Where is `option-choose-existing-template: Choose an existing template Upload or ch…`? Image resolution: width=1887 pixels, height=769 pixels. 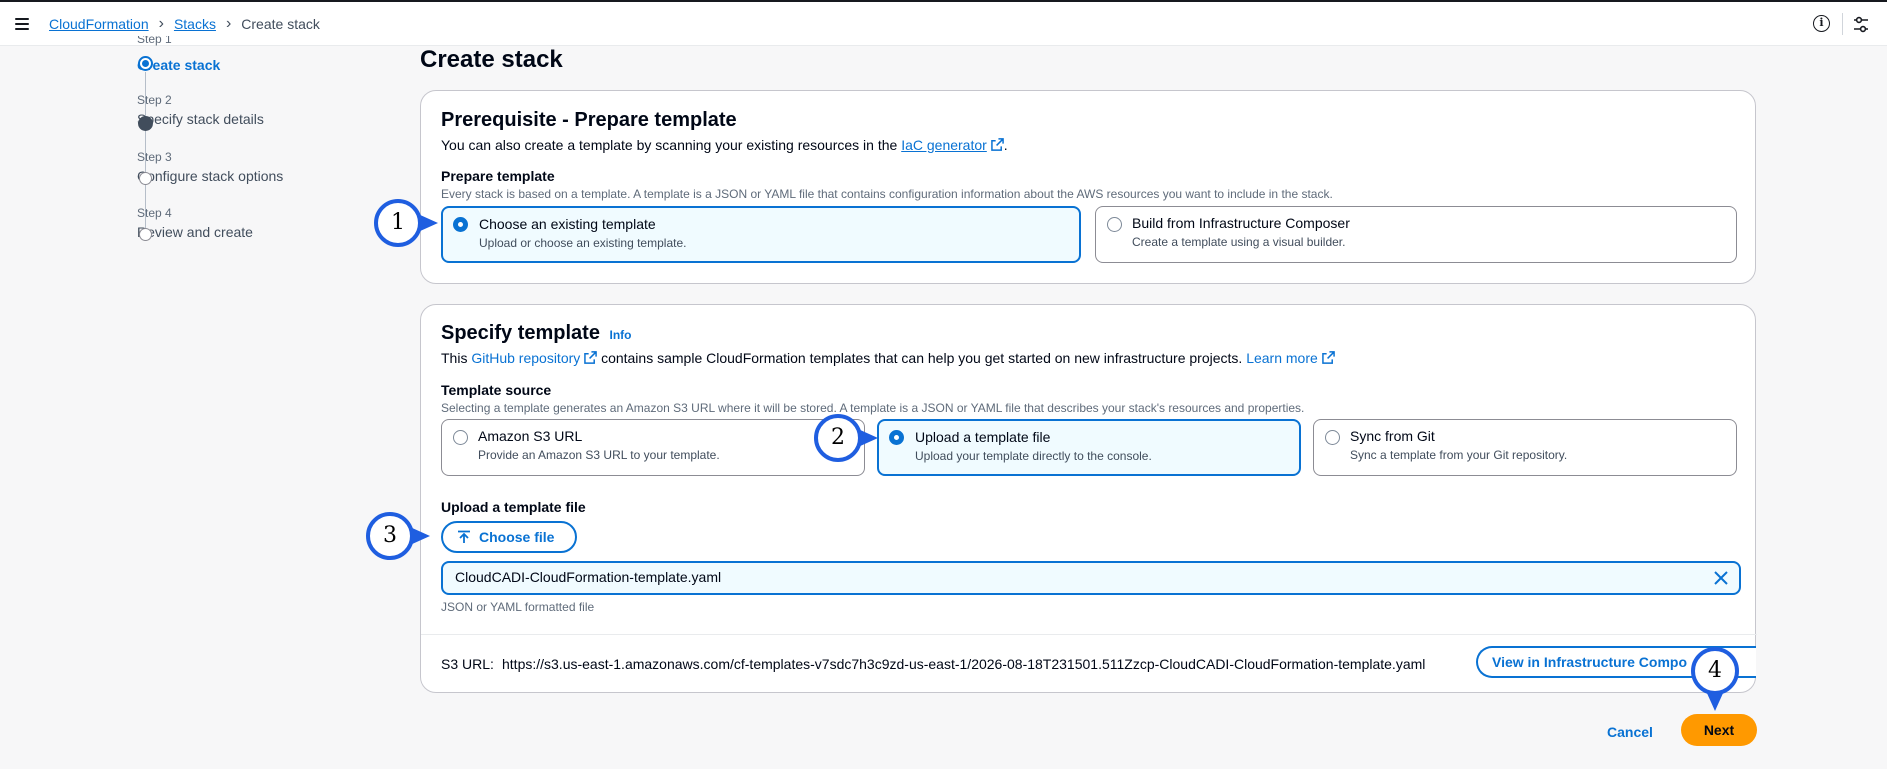 option-choose-existing-template: Choose an existing template Upload or ch… is located at coordinates (761, 234).